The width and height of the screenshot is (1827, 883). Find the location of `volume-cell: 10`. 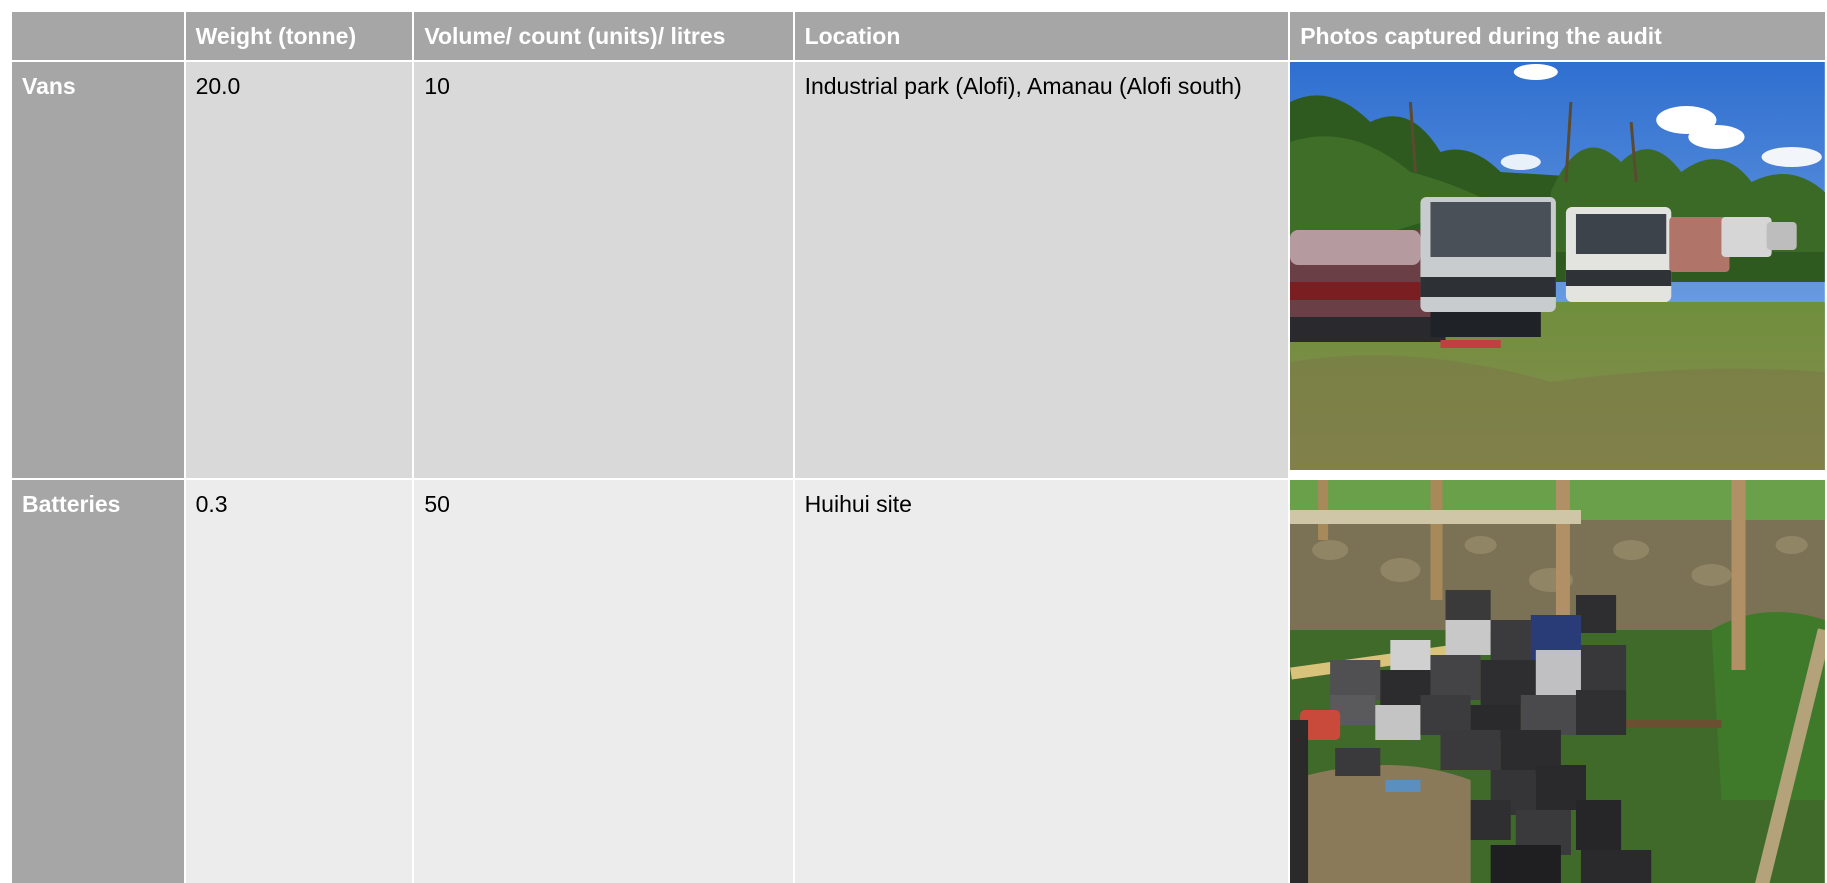

volume-cell: 10 is located at coordinates (603, 270).